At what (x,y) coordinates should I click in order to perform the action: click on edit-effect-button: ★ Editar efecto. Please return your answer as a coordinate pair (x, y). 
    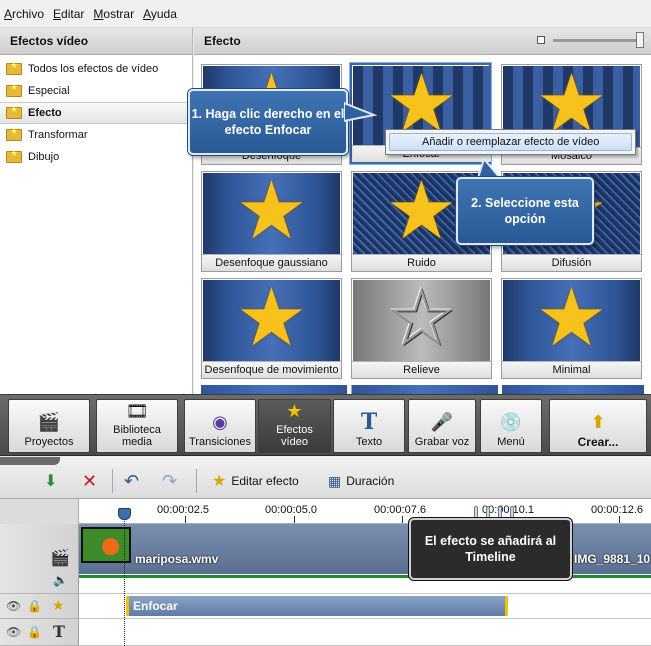
    Looking at the image, I should click on (255, 481).